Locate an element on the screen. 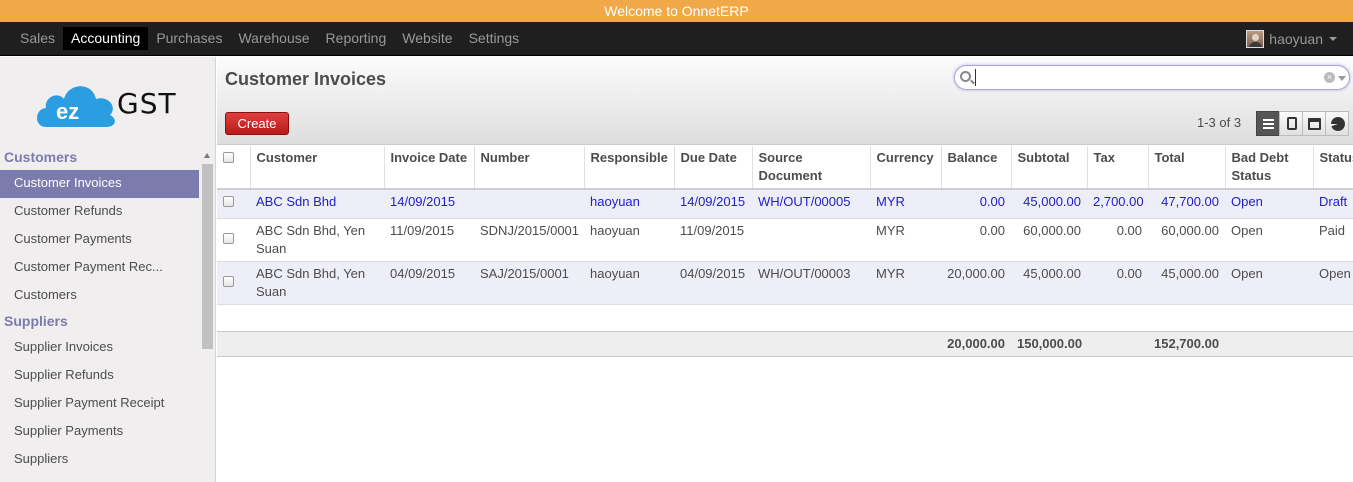 The width and height of the screenshot is (1353, 482). cell-invoice-date: 11/09/2015 is located at coordinates (429, 240).